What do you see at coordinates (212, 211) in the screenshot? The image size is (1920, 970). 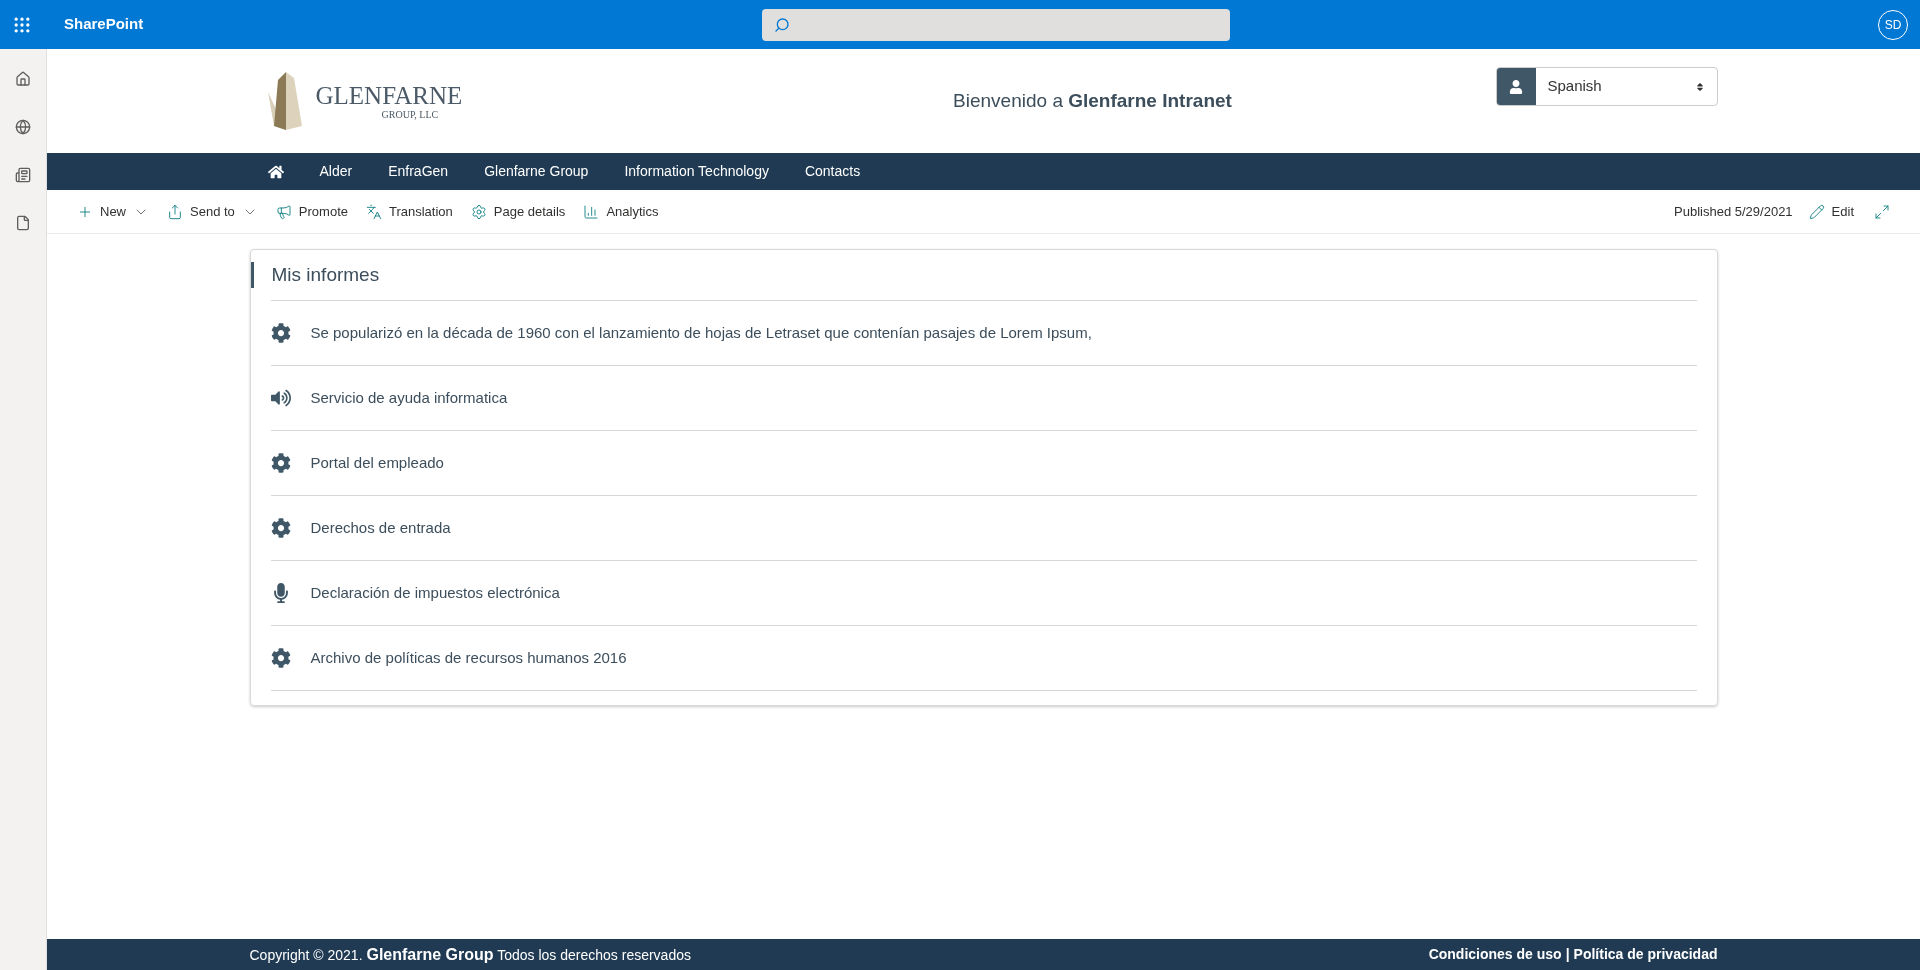 I see `command-button: Send to` at bounding box center [212, 211].